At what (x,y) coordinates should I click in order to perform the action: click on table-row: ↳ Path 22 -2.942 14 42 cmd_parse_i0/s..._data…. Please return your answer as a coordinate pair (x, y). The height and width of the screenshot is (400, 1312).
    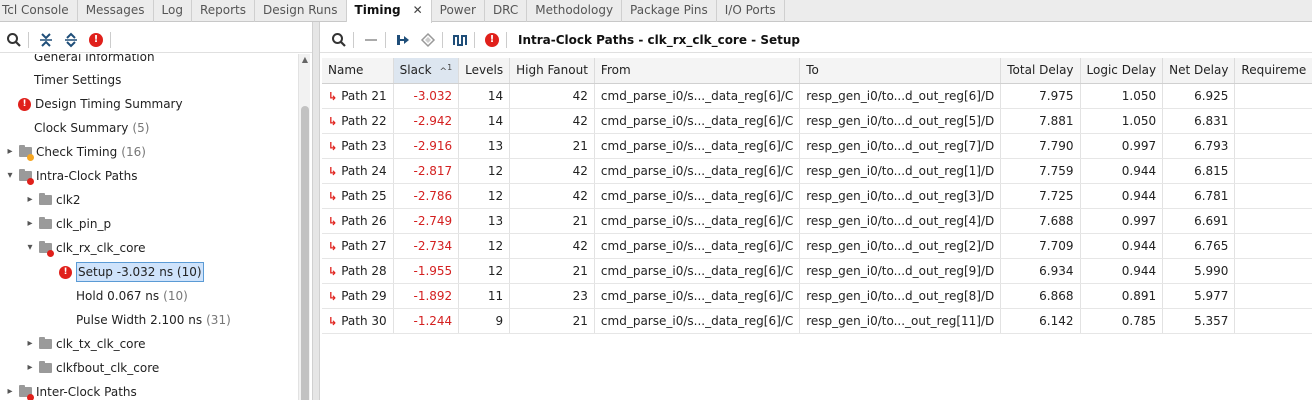
    Looking at the image, I should click on (817, 121).